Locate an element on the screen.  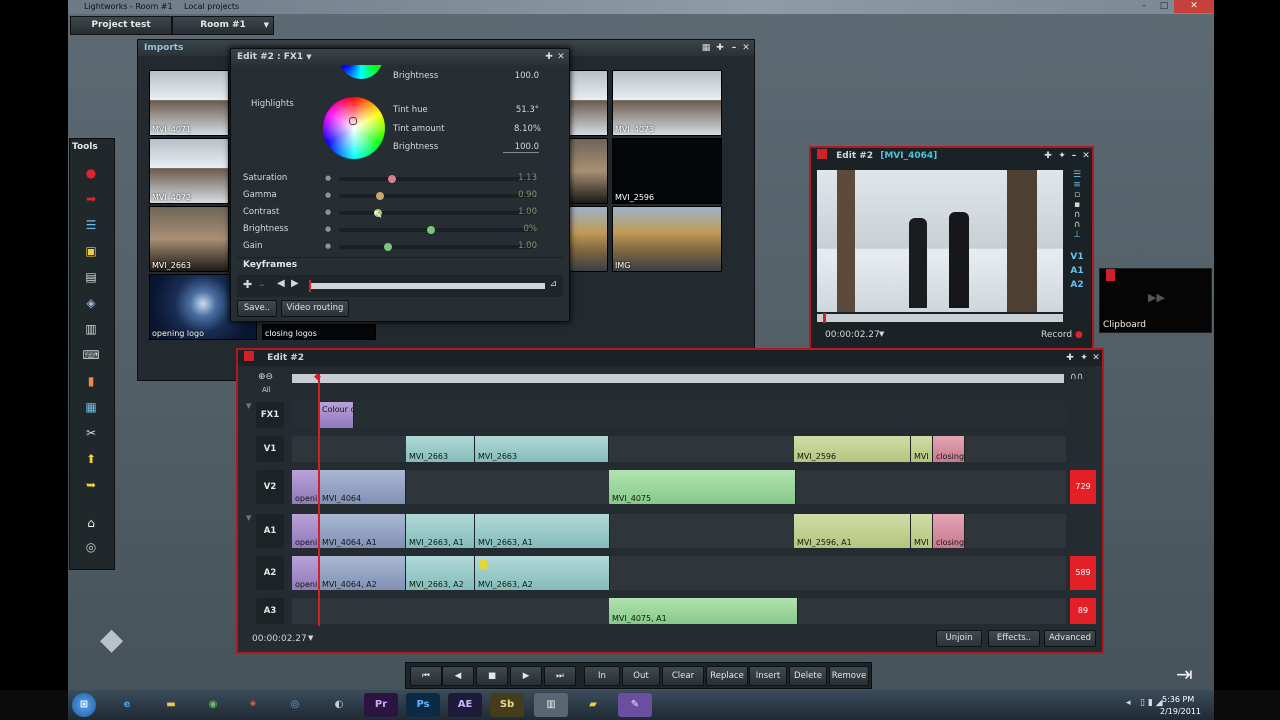
minimize-icon: – is located at coordinates (1144, 6).